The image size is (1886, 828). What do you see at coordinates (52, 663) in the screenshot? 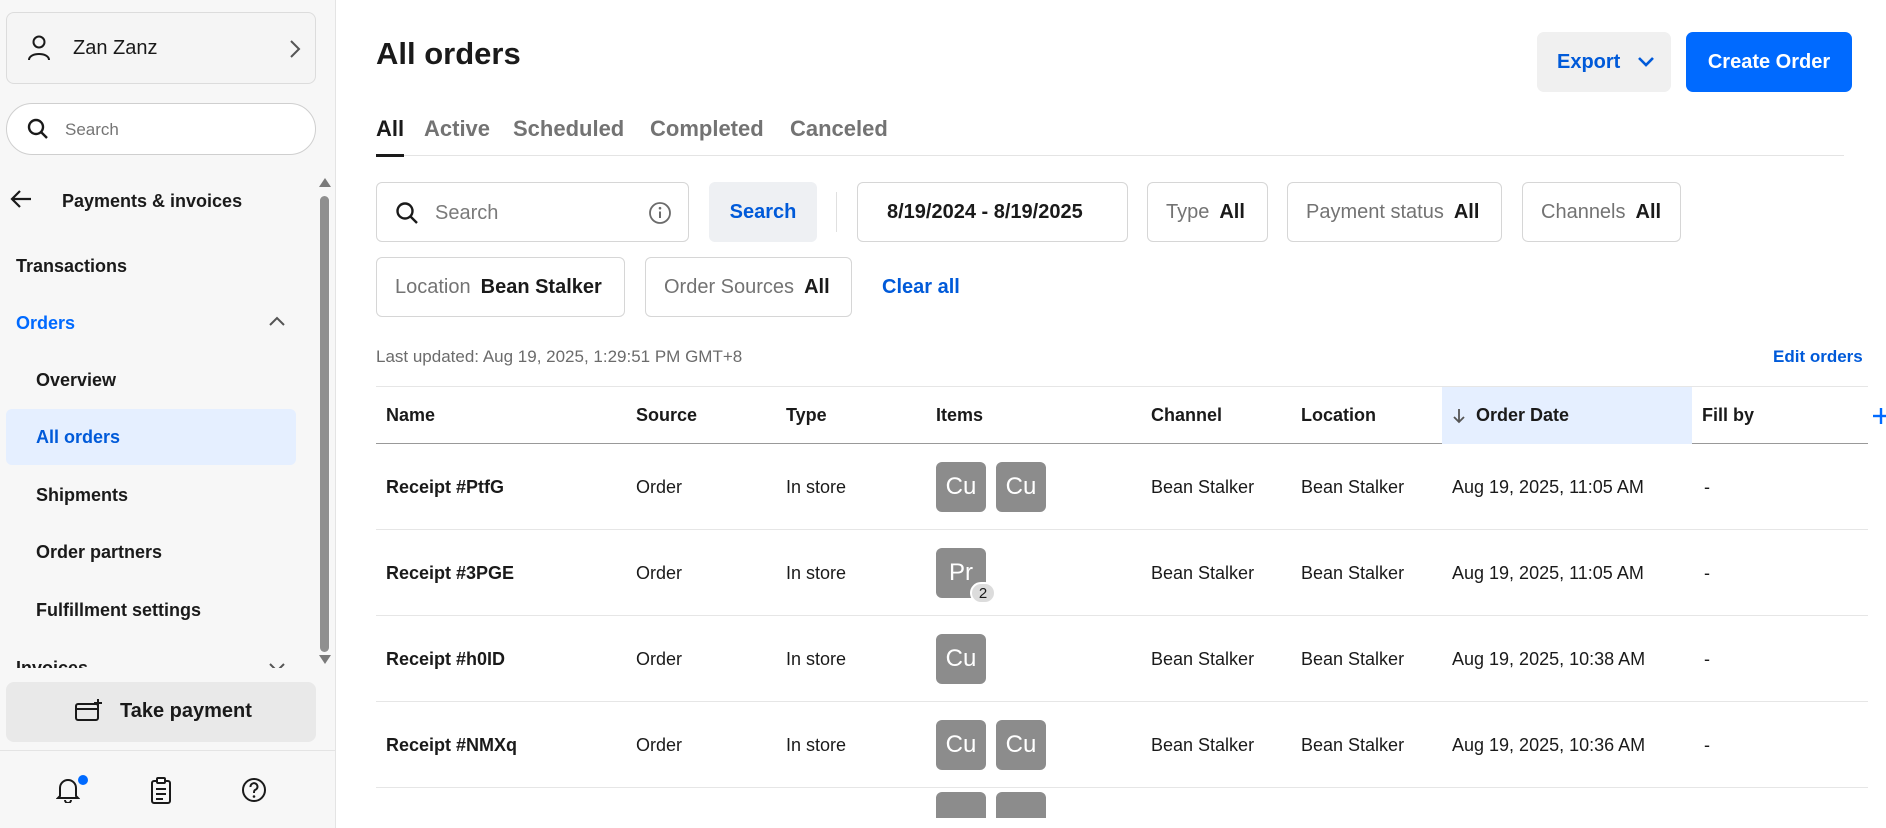
I see `sidebar-item-label: Invoices` at bounding box center [52, 663].